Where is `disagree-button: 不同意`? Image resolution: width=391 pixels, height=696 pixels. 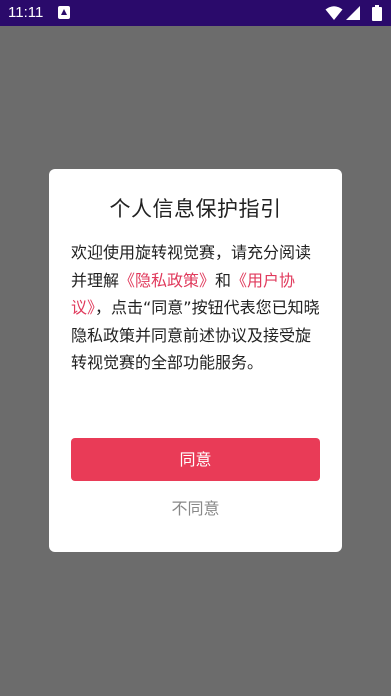
disagree-button: 不同意 is located at coordinates (195, 509).